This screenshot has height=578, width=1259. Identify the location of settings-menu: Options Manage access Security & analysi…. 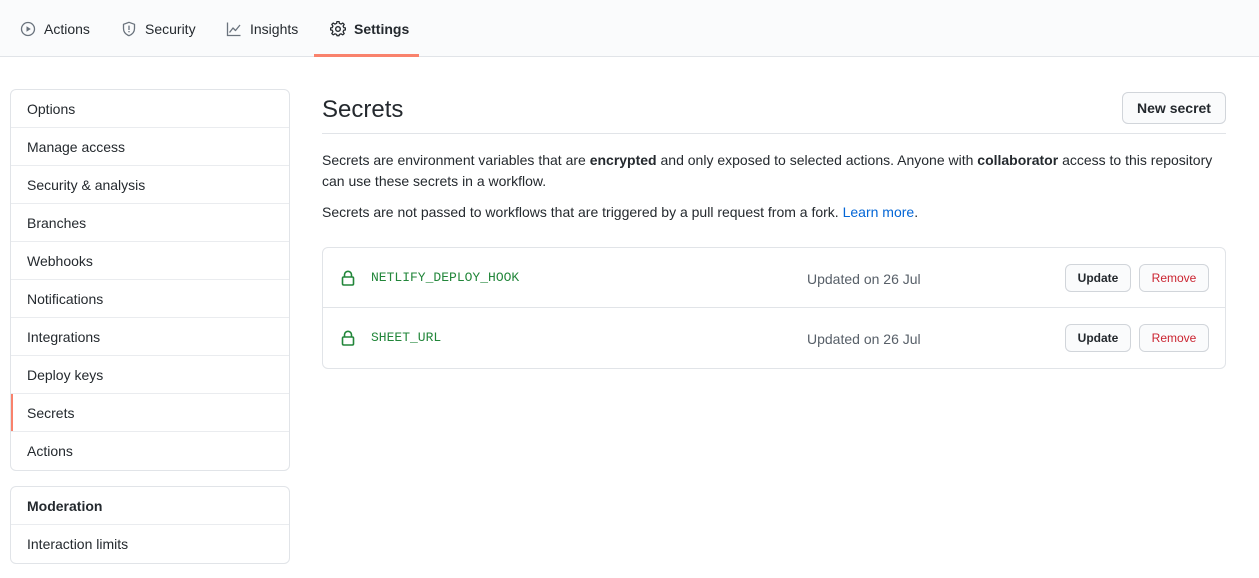
(150, 280).